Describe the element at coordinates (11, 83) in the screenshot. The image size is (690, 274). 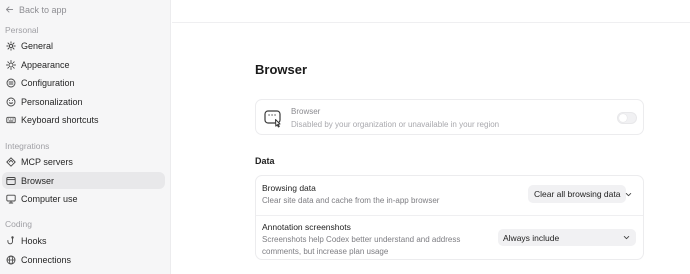
I see `sliders-icon` at that location.